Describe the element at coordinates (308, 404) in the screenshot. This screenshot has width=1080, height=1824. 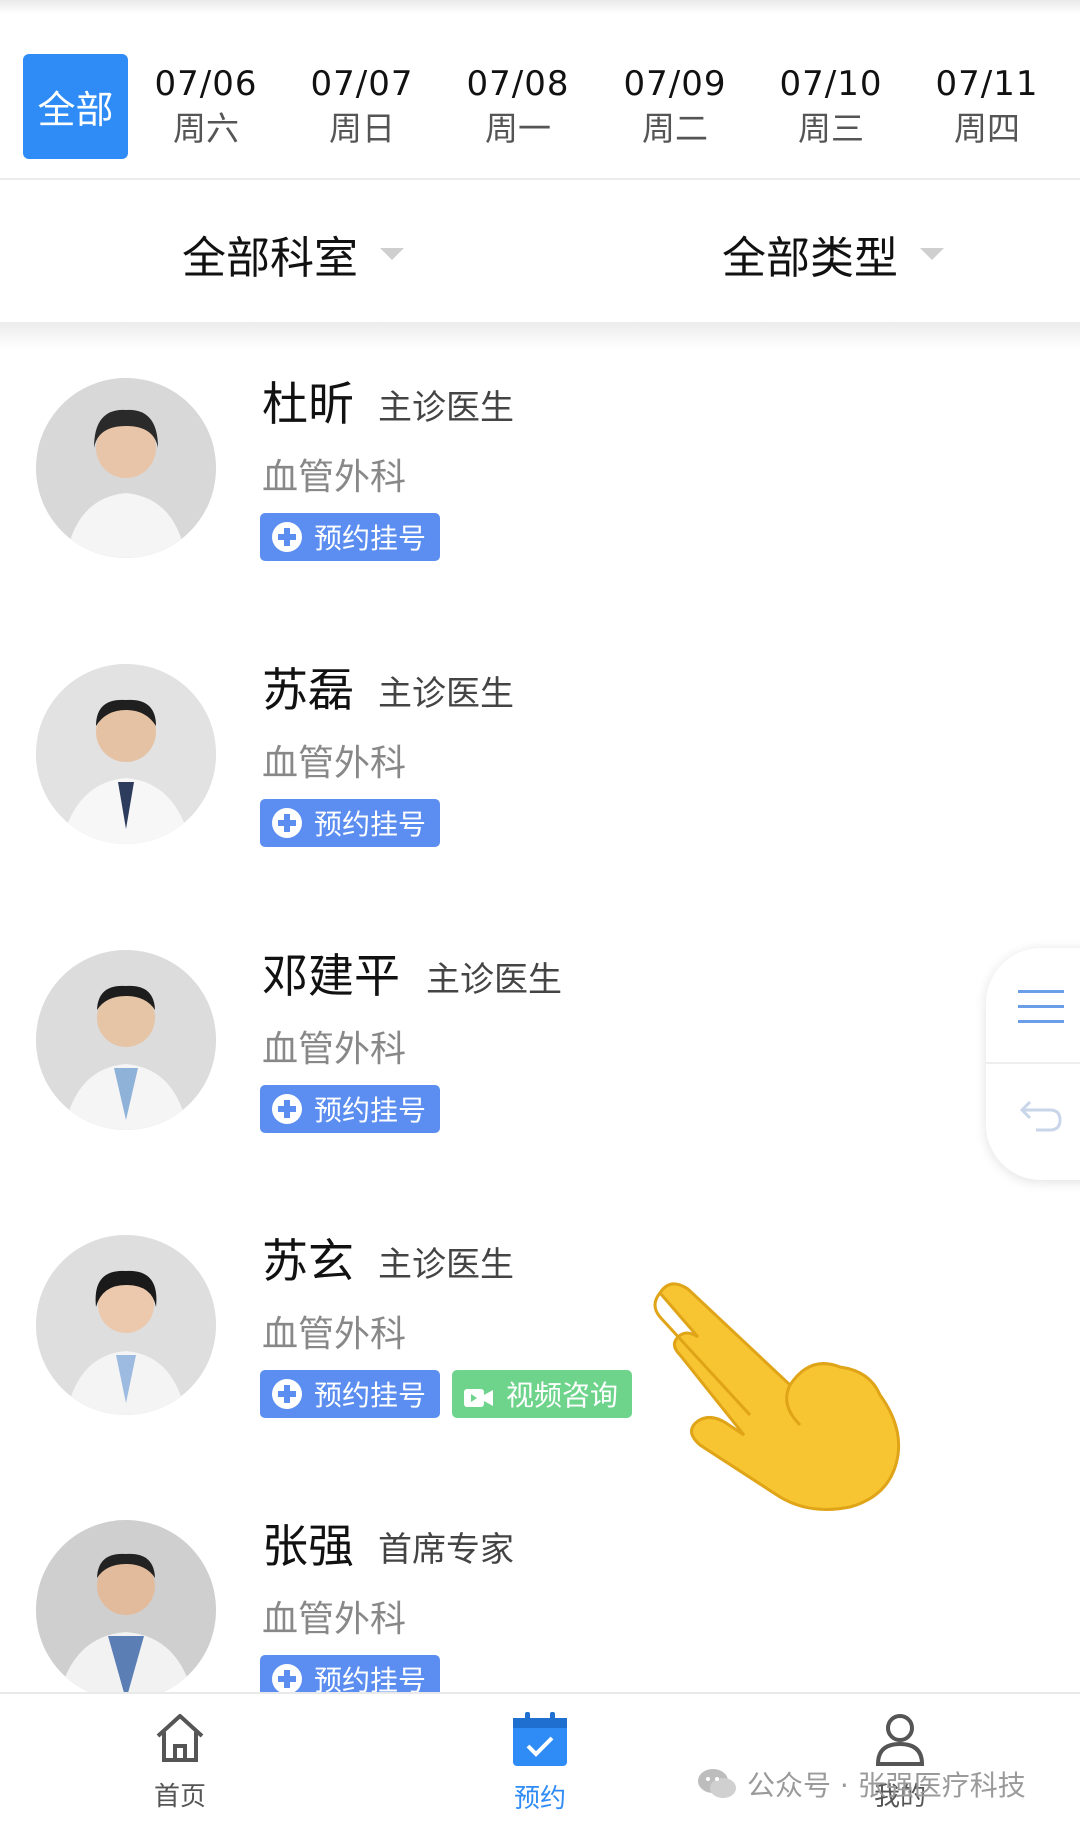
I see `doctor-name: 杜昕` at that location.